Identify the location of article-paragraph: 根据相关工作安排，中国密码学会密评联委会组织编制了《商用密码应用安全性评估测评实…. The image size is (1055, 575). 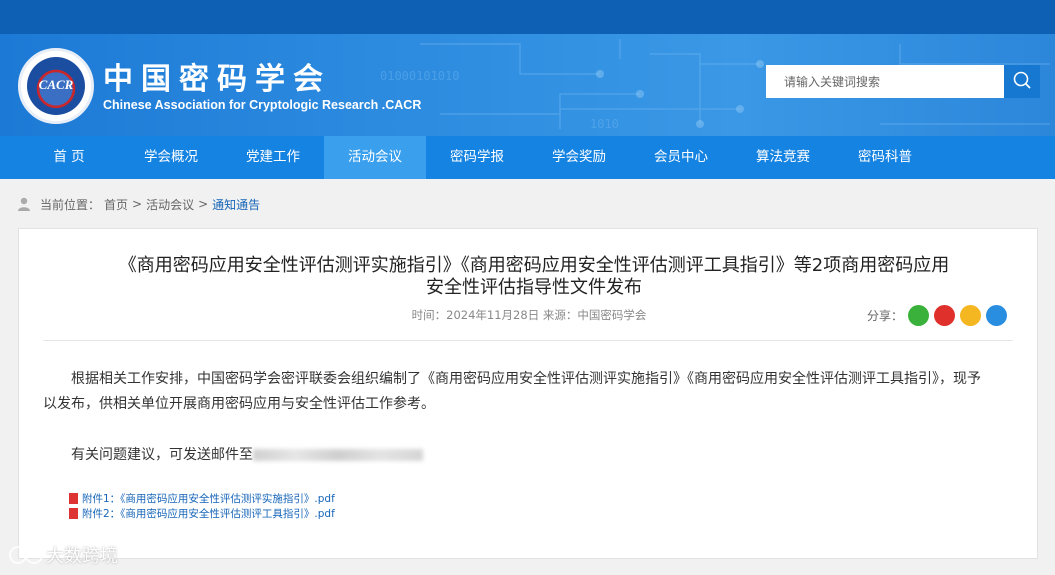
(512, 391).